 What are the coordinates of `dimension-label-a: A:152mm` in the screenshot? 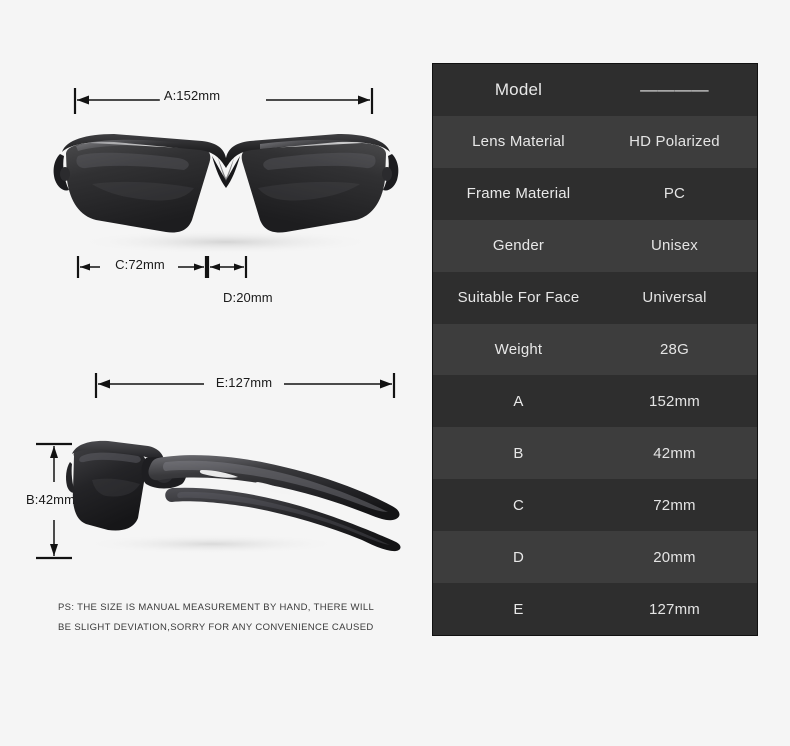 It's located at (192, 95).